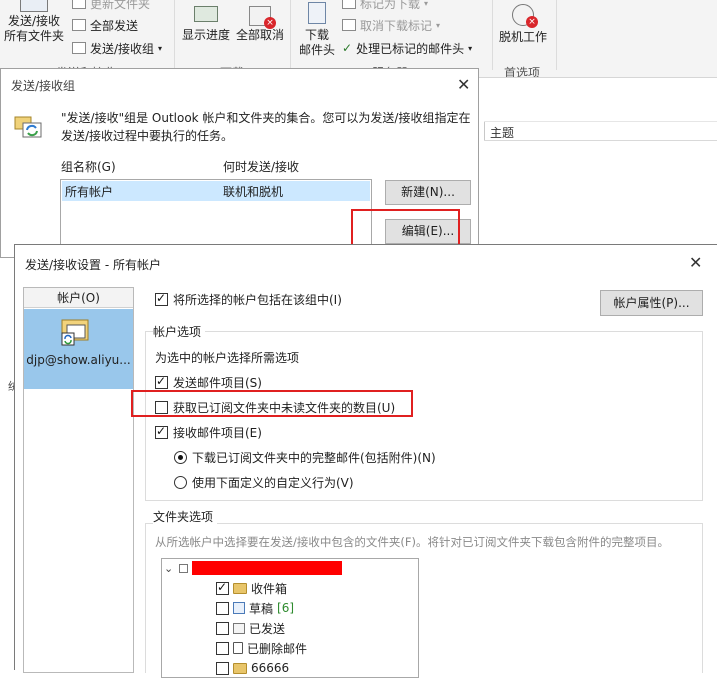 The height and width of the screenshot is (678, 717). Describe the element at coordinates (78, 298) in the screenshot. I see `accounts-header: 帐户(O)` at that location.